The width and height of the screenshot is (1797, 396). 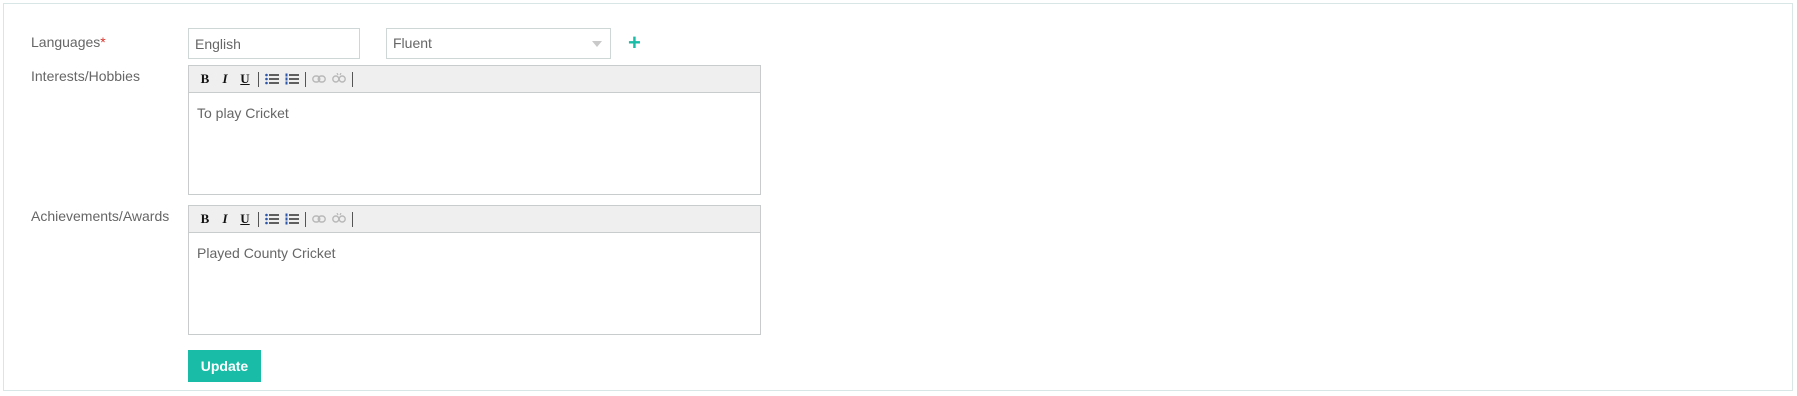 I want to click on interests-label: Interests/Hobbies, so click(x=85, y=76).